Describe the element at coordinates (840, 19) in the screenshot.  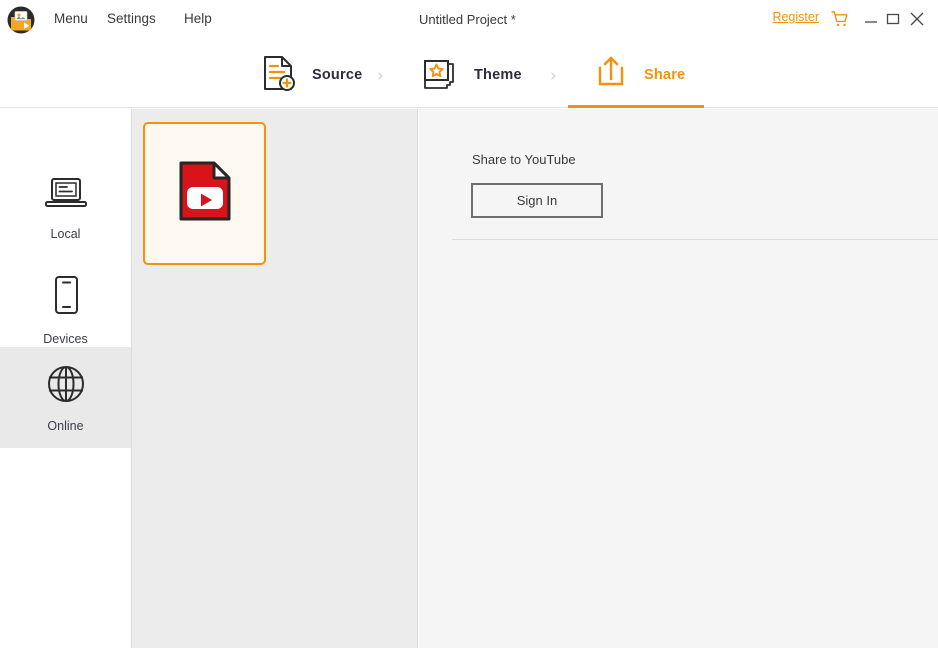
I see `shopping-cart-icon` at that location.